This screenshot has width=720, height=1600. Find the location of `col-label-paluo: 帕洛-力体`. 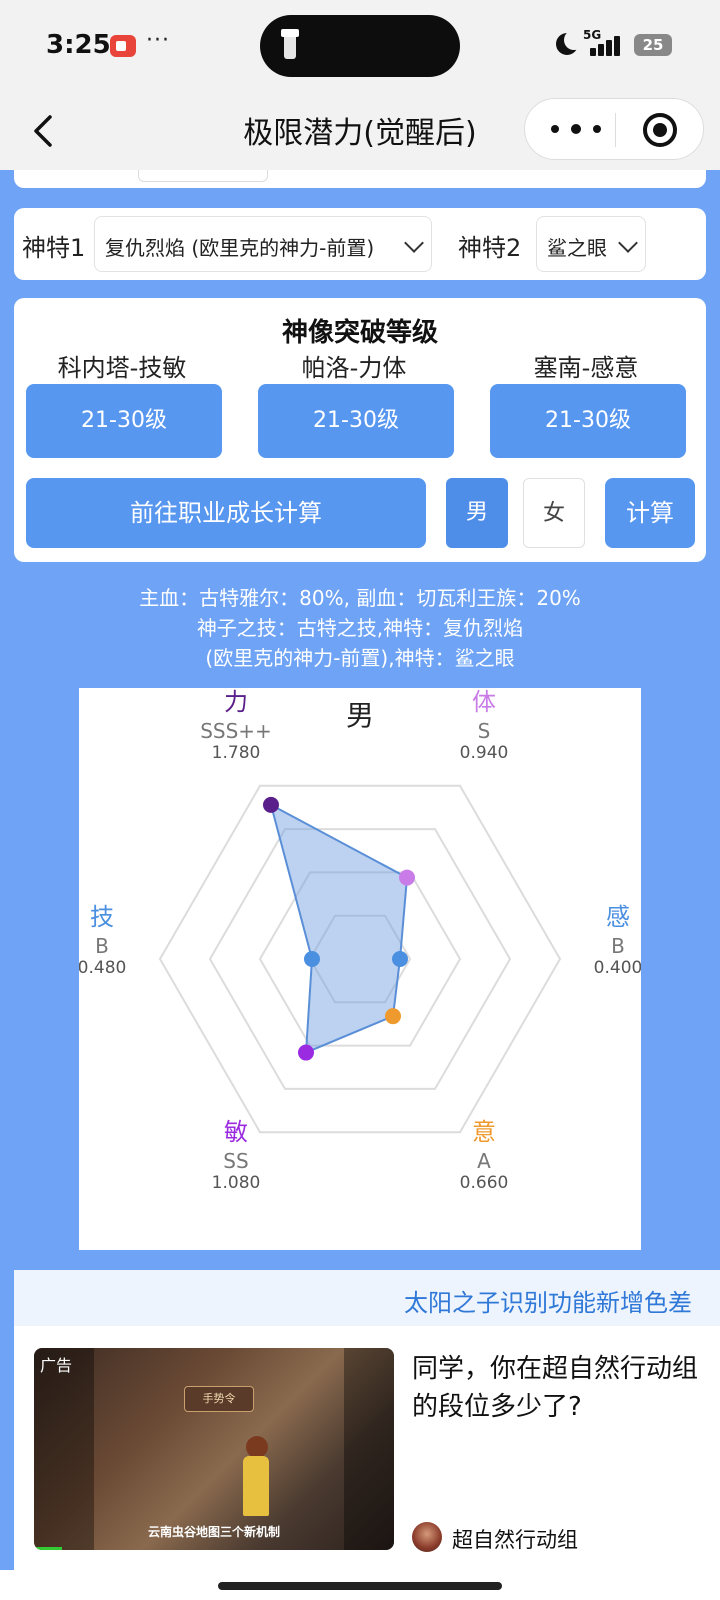

col-label-paluo: 帕洛-力体 is located at coordinates (354, 368).